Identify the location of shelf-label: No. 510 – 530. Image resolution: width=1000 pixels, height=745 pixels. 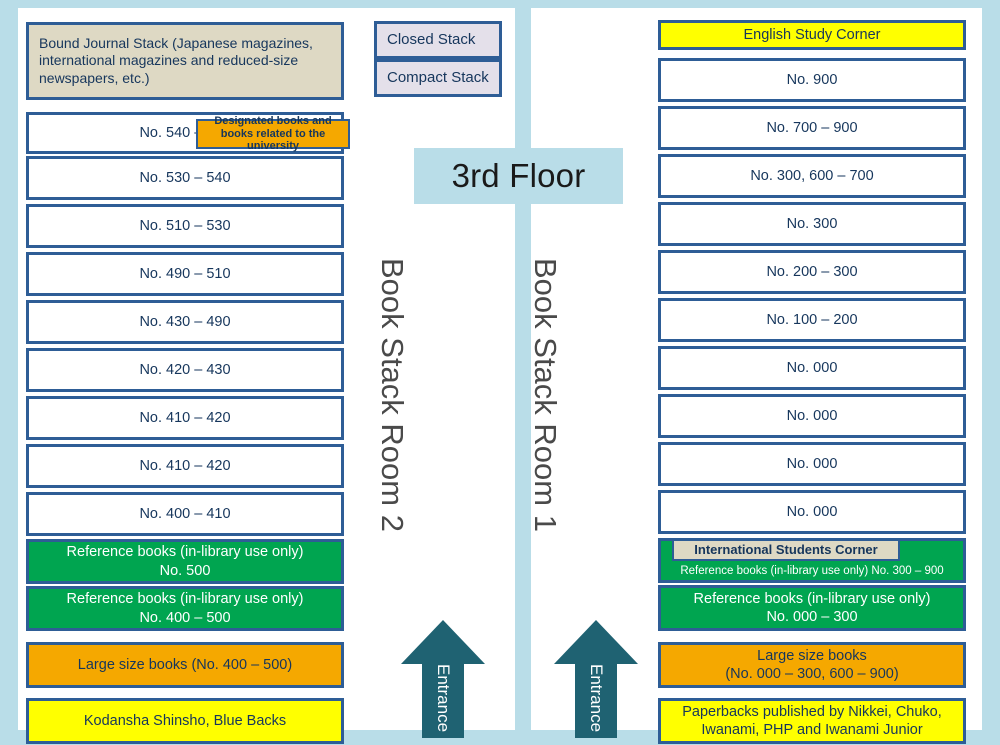
(185, 225).